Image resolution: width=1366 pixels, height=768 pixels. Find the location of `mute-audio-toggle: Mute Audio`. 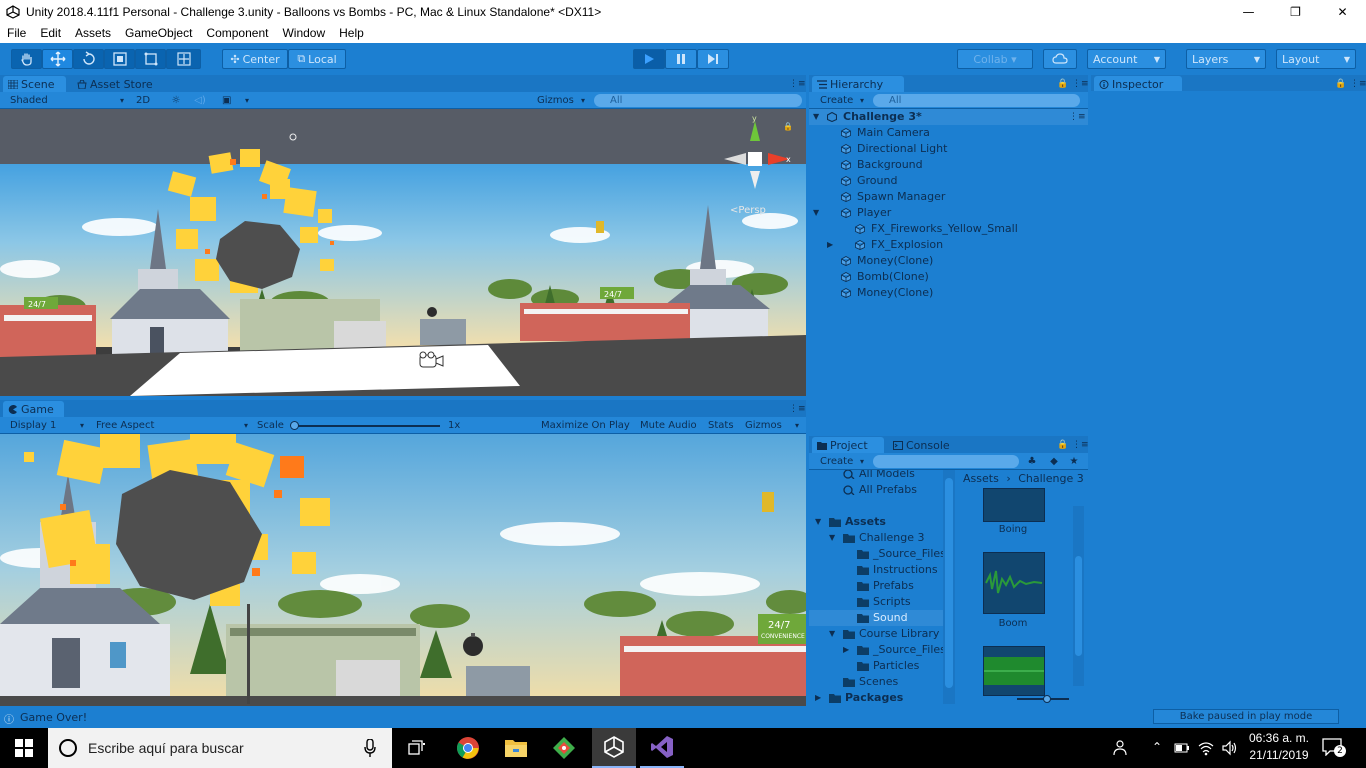

mute-audio-toggle: Mute Audio is located at coordinates (671, 425).